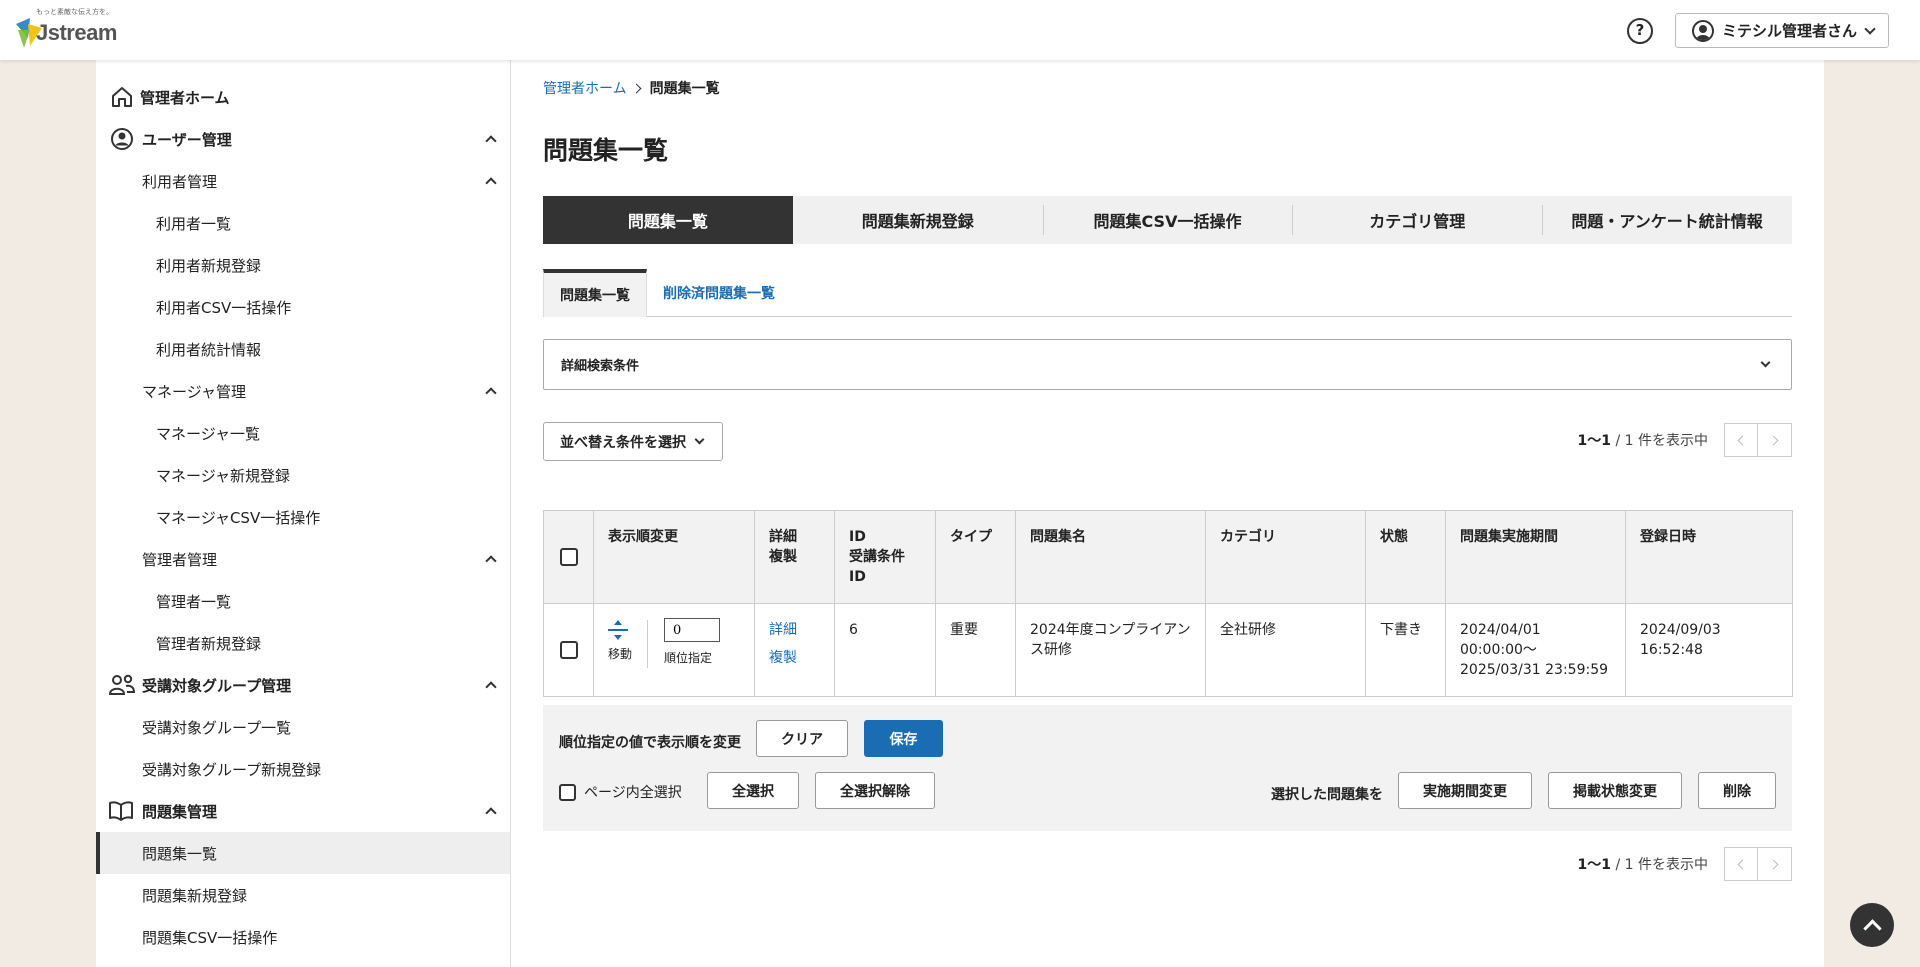 This screenshot has height=967, width=1920. What do you see at coordinates (209, 643) in the screenshot?
I see `sidebar-item-label: 管理者新規登録` at bounding box center [209, 643].